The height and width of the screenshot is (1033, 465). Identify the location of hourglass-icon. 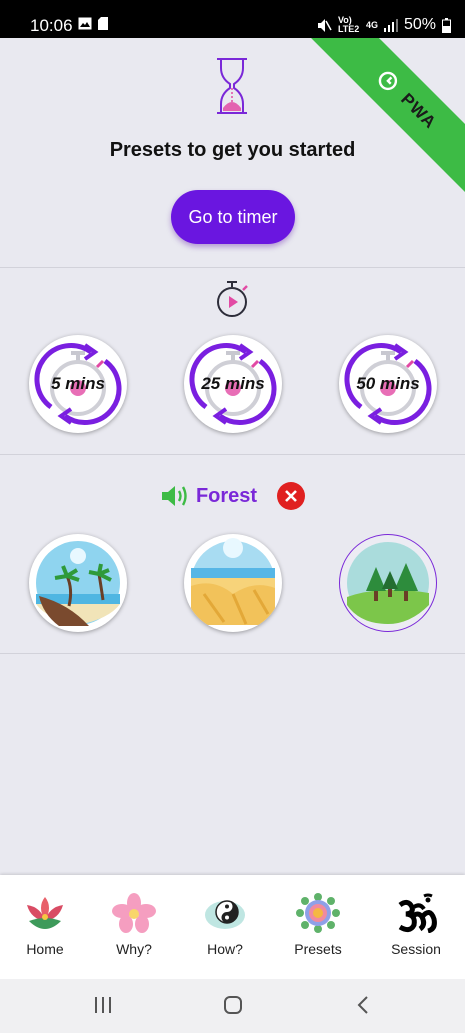
(232, 86).